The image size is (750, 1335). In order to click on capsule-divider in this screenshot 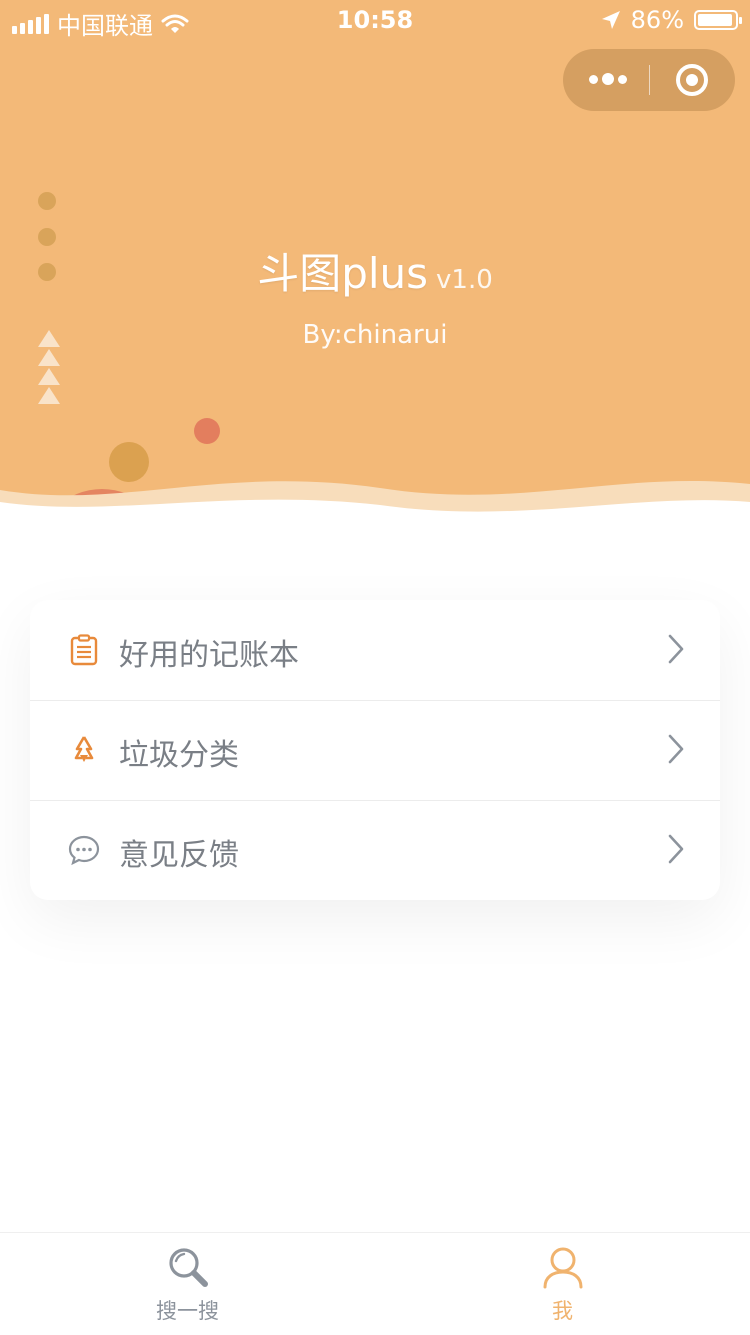, I will do `click(649, 80)`.